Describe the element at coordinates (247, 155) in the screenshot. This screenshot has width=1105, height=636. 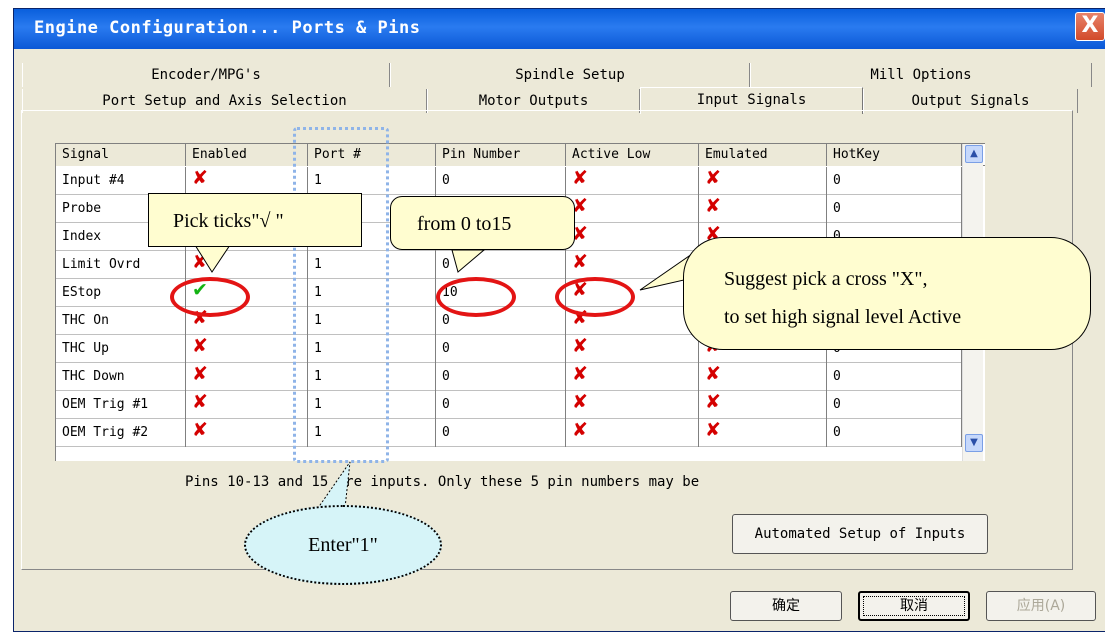
I see `col-header-enabled: Enabled` at that location.